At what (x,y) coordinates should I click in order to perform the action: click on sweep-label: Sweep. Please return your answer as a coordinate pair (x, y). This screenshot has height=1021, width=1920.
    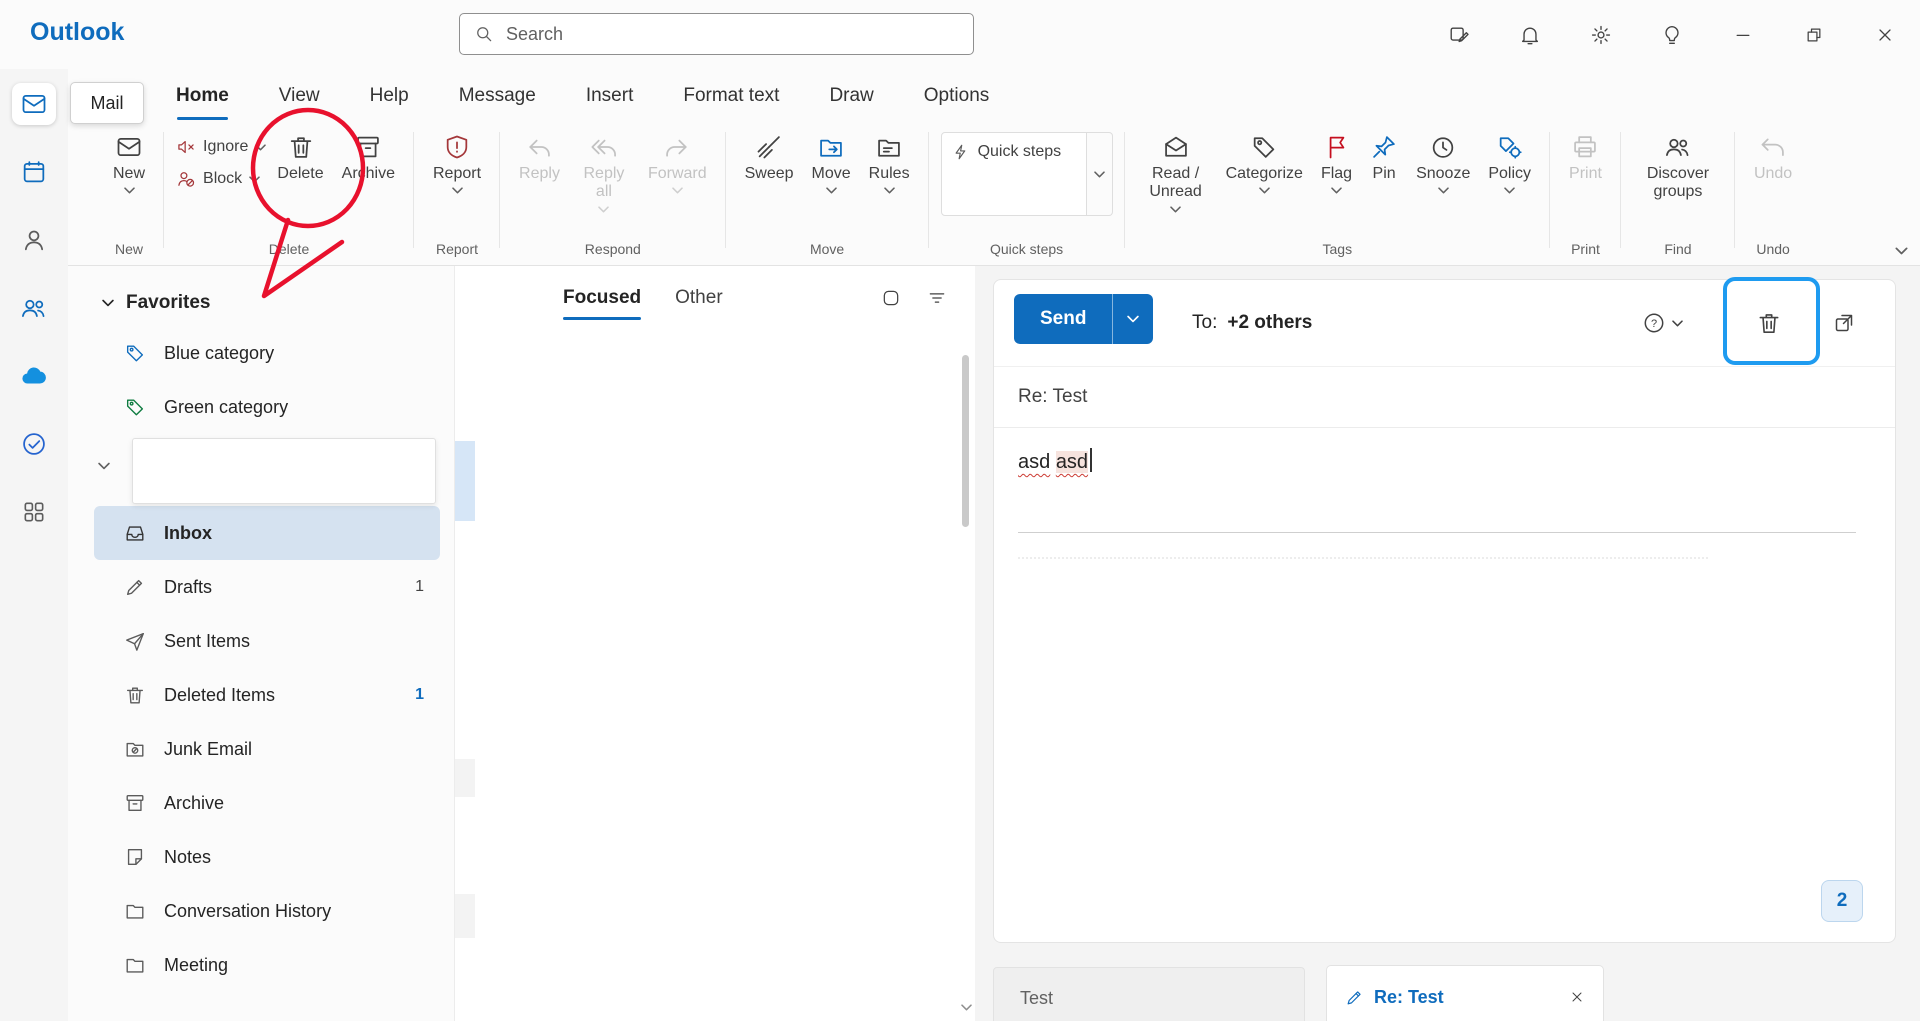
    Looking at the image, I should click on (769, 173).